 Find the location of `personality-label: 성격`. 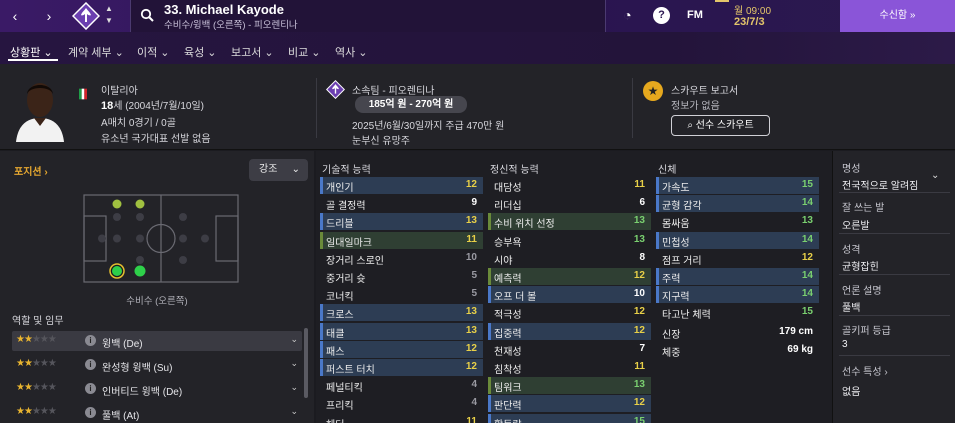

personality-label: 성격 is located at coordinates (851, 250).